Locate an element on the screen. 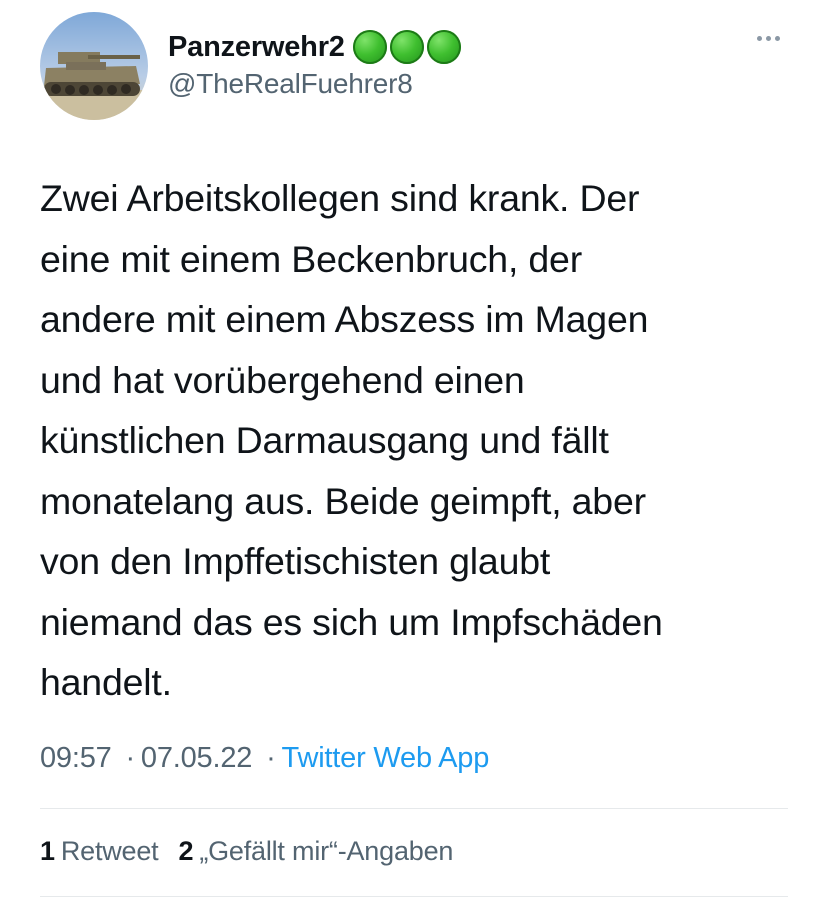  tweet-time: 09:57 is located at coordinates (76, 758).